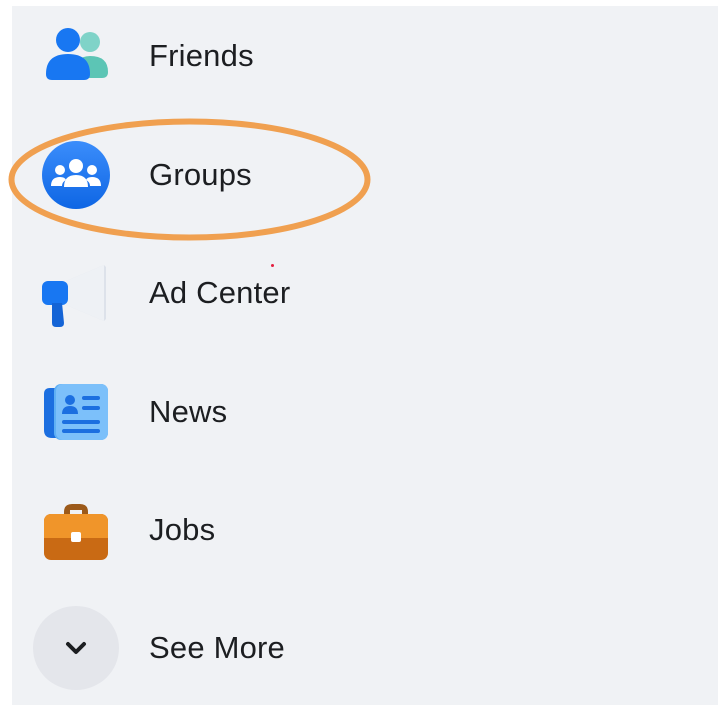 This screenshot has height=711, width=718. What do you see at coordinates (76, 530) in the screenshot?
I see `briefcase-icon` at bounding box center [76, 530].